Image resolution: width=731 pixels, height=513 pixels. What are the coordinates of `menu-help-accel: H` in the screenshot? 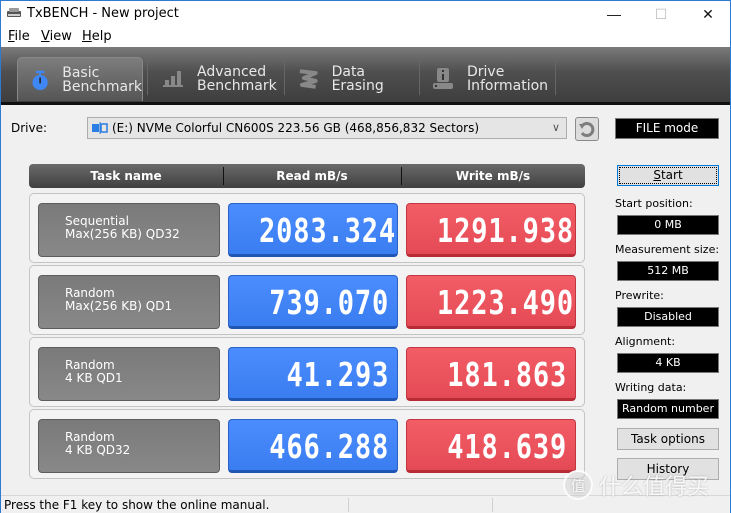 It's located at (87, 36).